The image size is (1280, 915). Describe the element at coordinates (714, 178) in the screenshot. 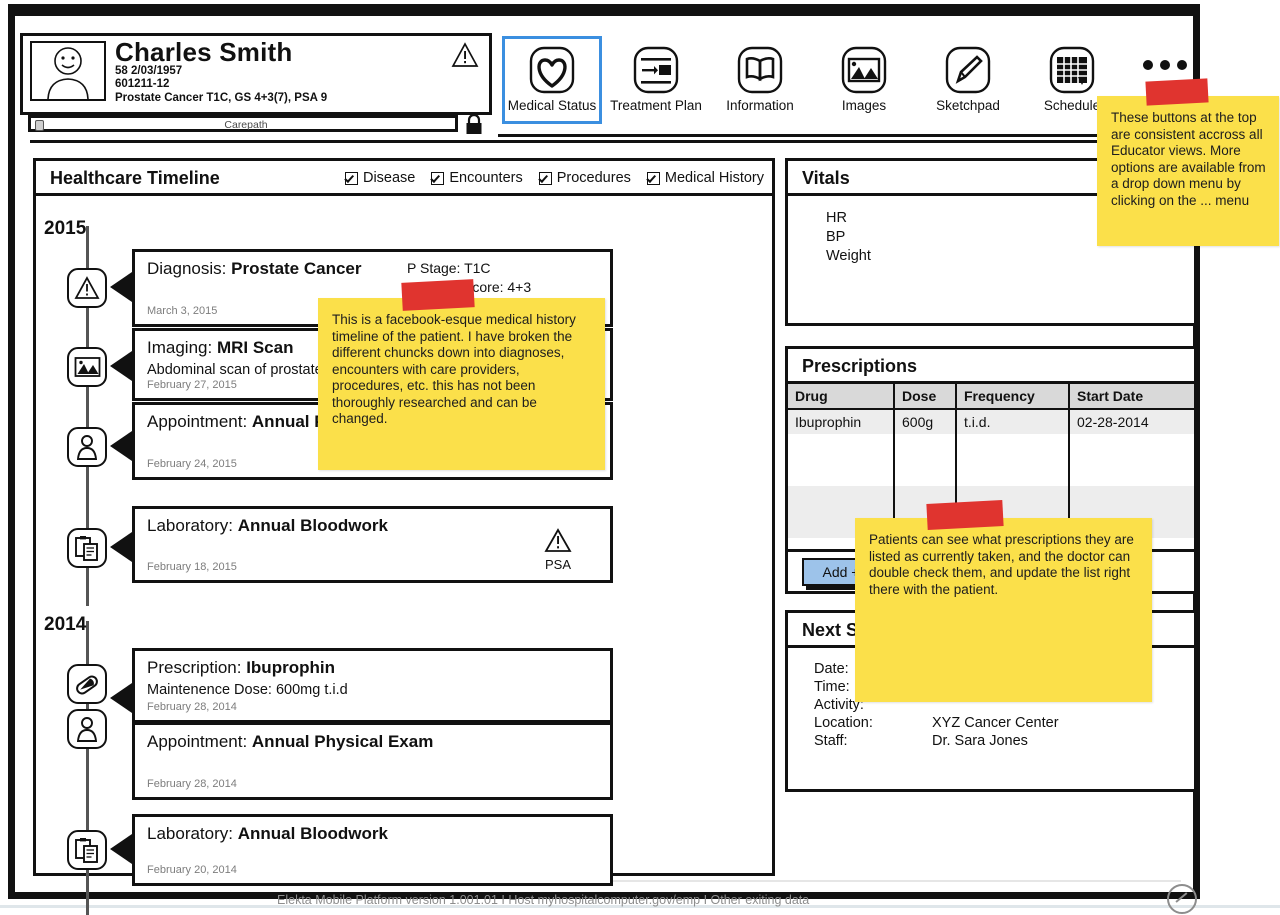

I see `filter-label: Medical History` at that location.